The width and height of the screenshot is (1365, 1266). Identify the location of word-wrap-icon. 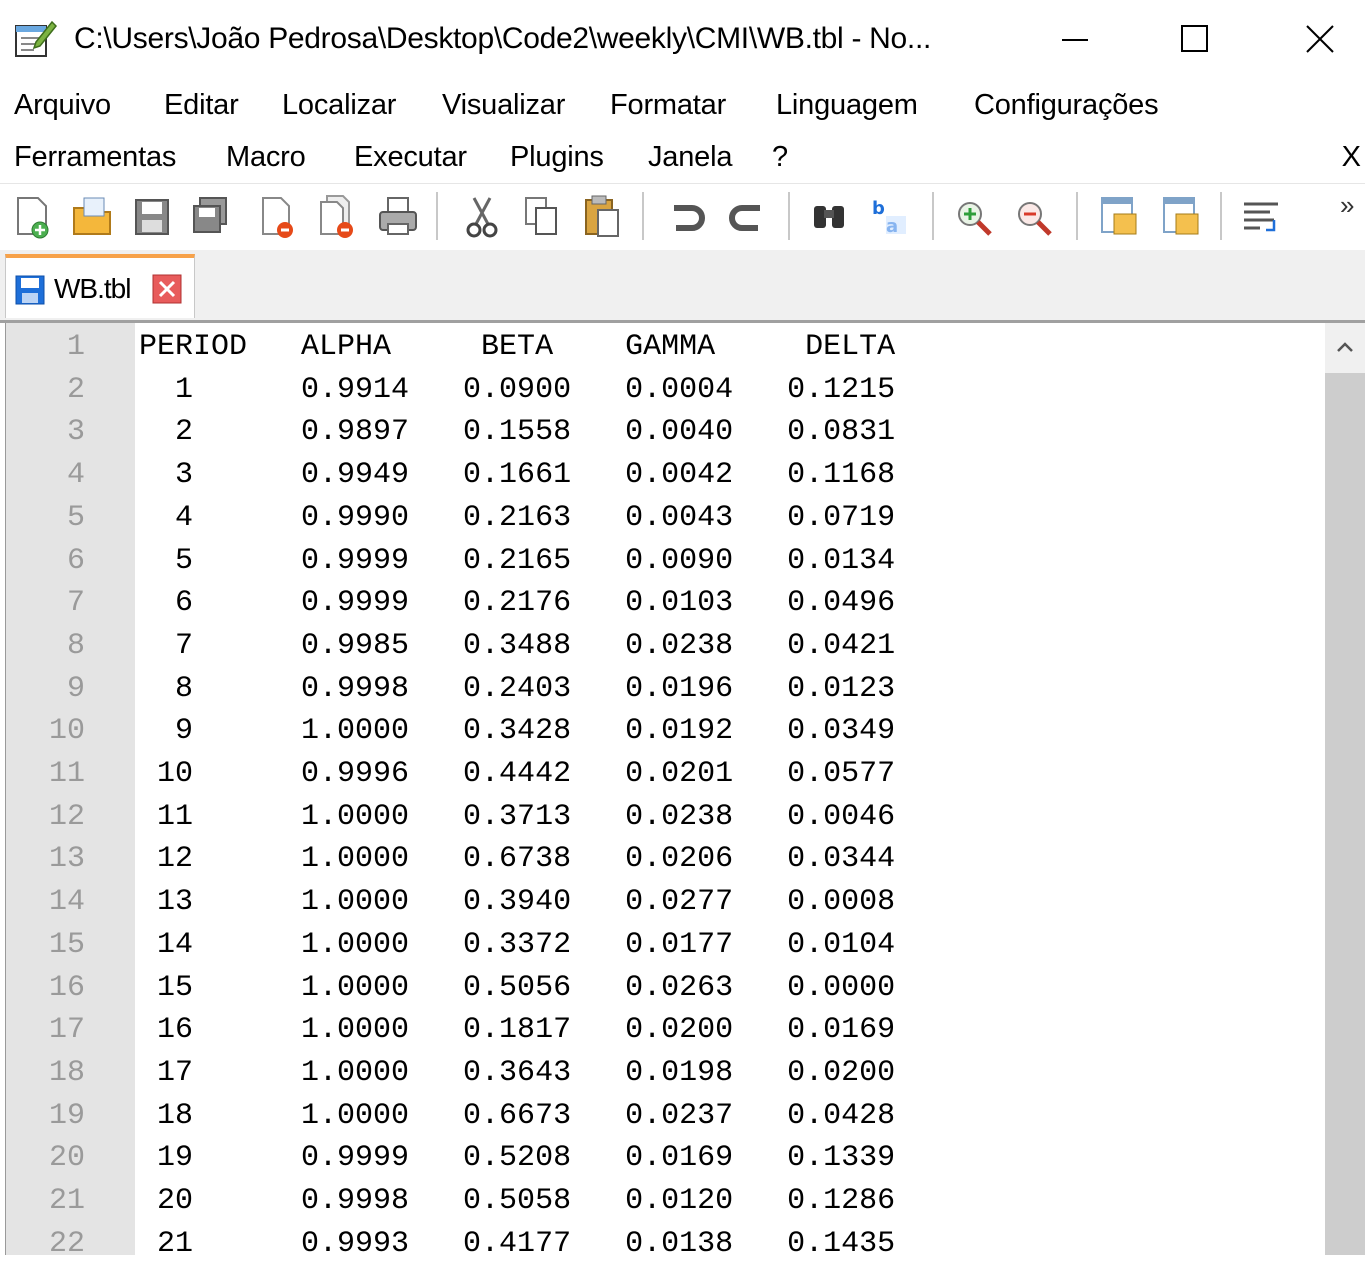
(1262, 216).